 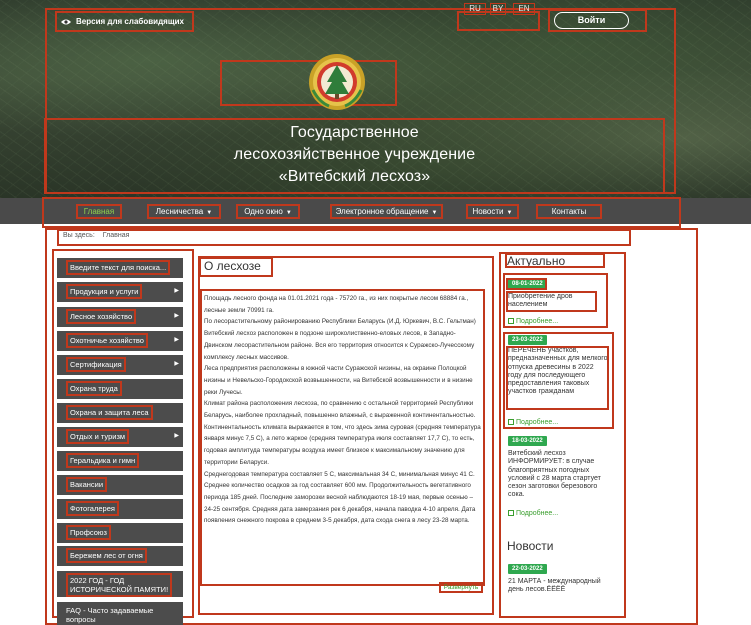 I want to click on sidebar-item-label: Бережем лес от огня, so click(x=106, y=555).